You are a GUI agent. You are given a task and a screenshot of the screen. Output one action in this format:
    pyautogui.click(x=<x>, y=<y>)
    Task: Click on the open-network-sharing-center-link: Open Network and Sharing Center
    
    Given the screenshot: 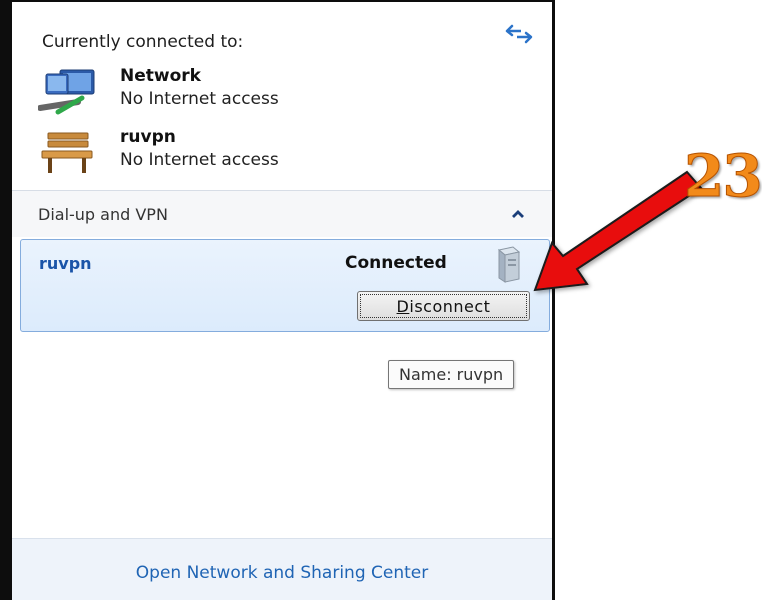 What is the action you would take?
    pyautogui.click(x=282, y=573)
    